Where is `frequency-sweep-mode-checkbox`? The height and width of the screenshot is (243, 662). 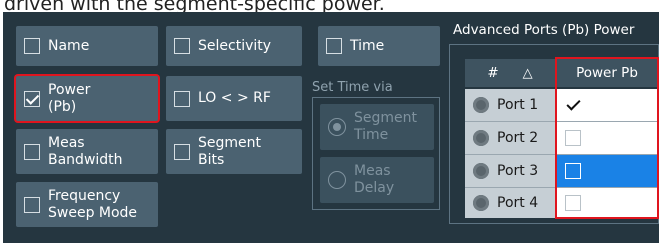
frequency-sweep-mode-checkbox is located at coordinates (32, 204).